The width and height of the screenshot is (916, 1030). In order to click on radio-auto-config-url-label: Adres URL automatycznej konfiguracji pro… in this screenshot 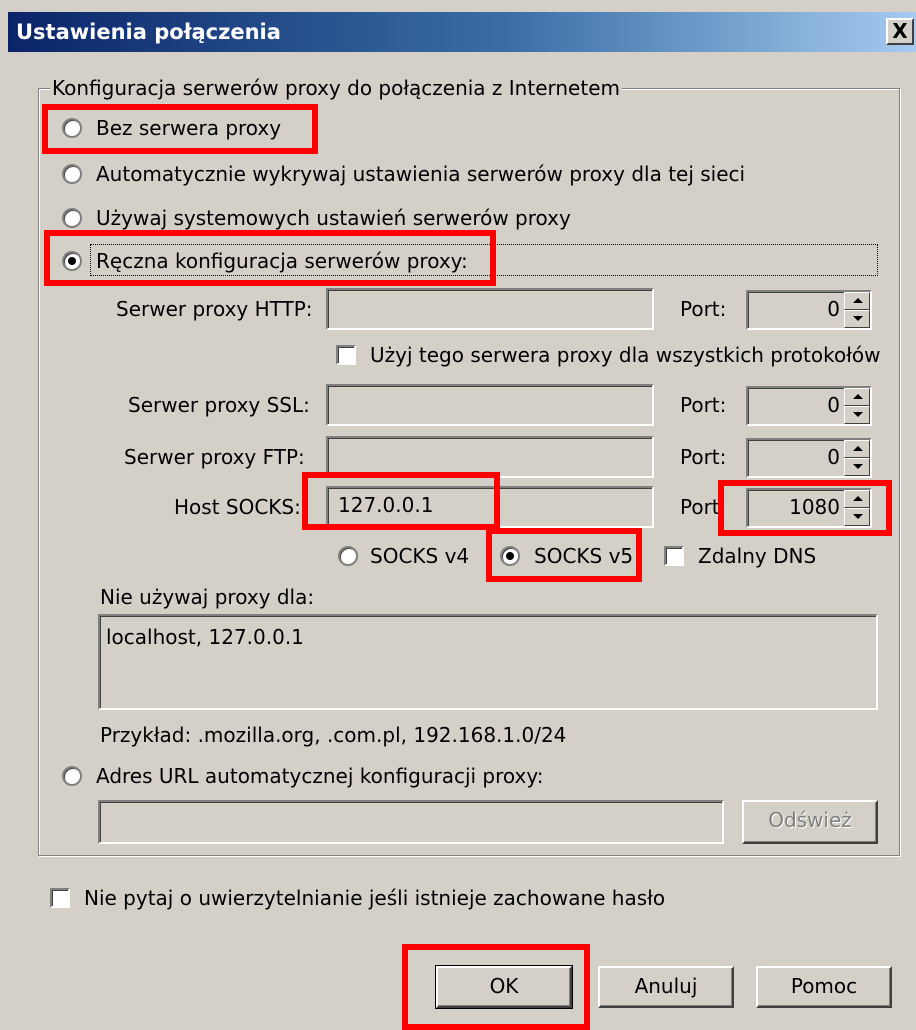, I will do `click(320, 776)`.